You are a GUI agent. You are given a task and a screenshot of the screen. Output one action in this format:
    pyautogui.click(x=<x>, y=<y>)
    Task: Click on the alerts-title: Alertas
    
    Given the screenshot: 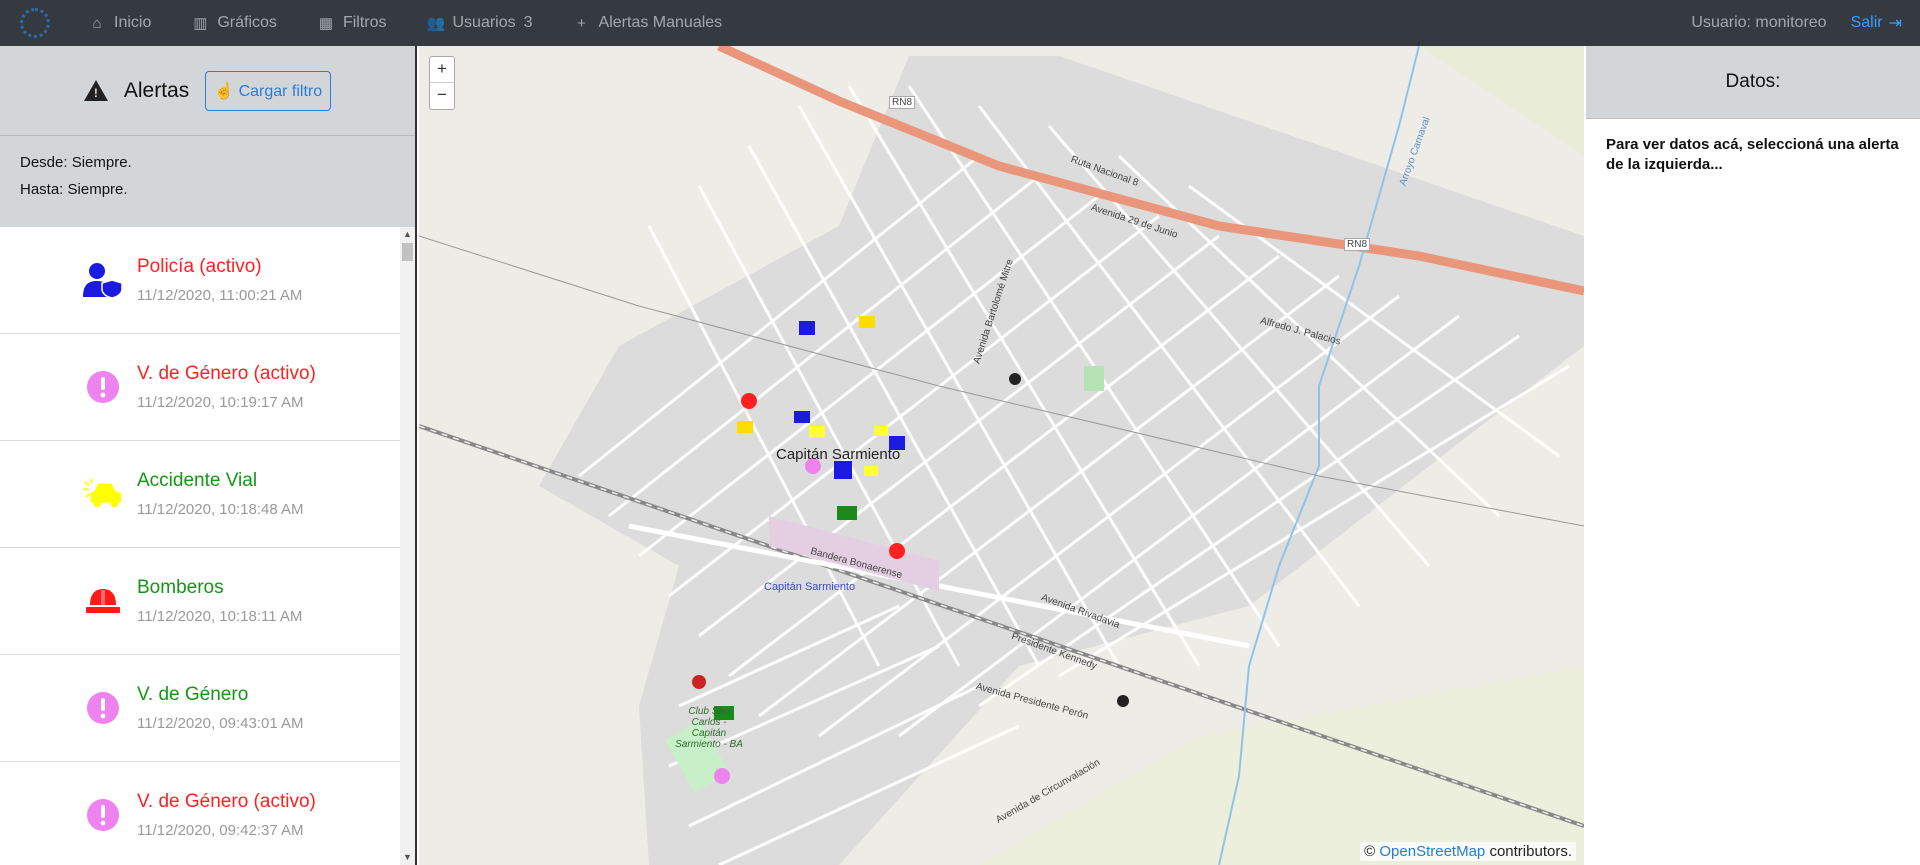 What is the action you would take?
    pyautogui.click(x=156, y=90)
    